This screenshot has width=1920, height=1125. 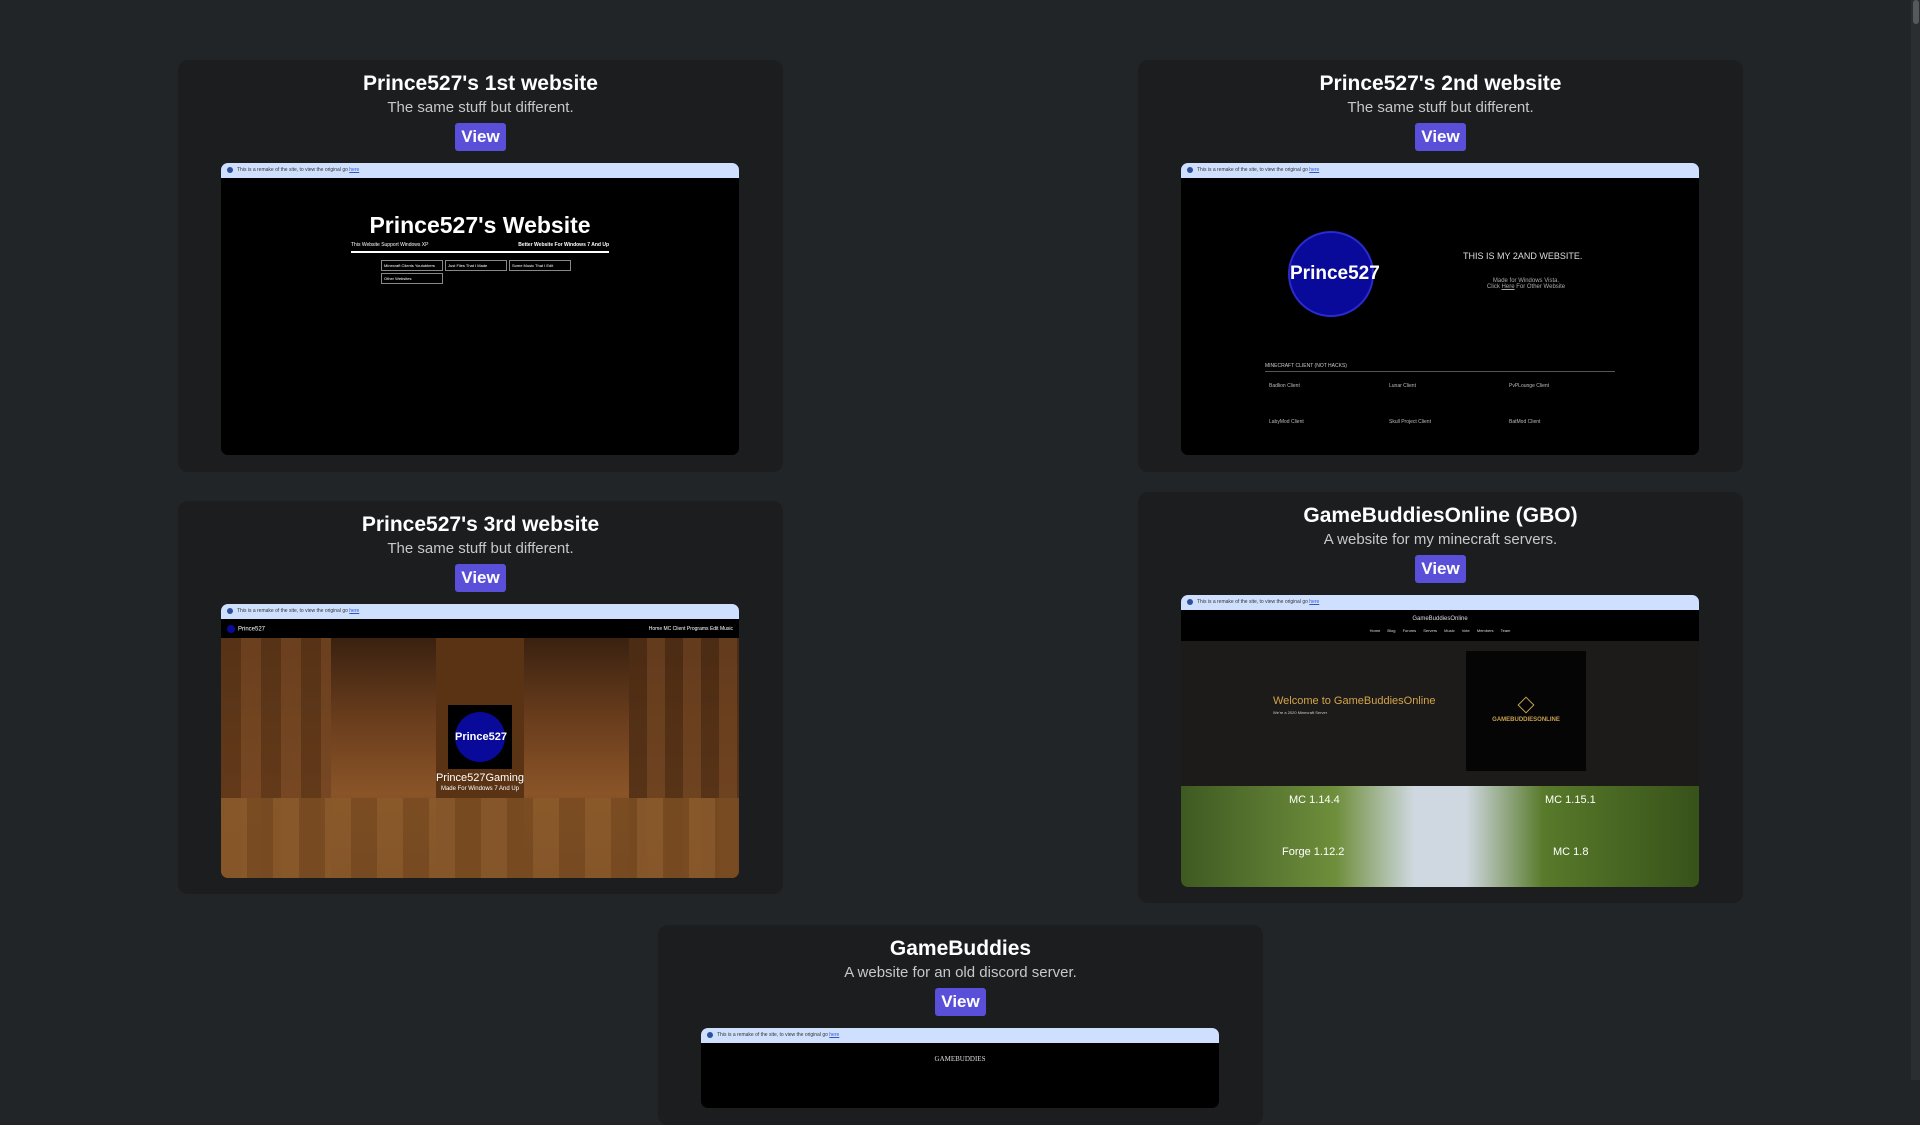 What do you see at coordinates (1440, 515) in the screenshot?
I see `card-title: GameBuddiesOnline (GBO)` at bounding box center [1440, 515].